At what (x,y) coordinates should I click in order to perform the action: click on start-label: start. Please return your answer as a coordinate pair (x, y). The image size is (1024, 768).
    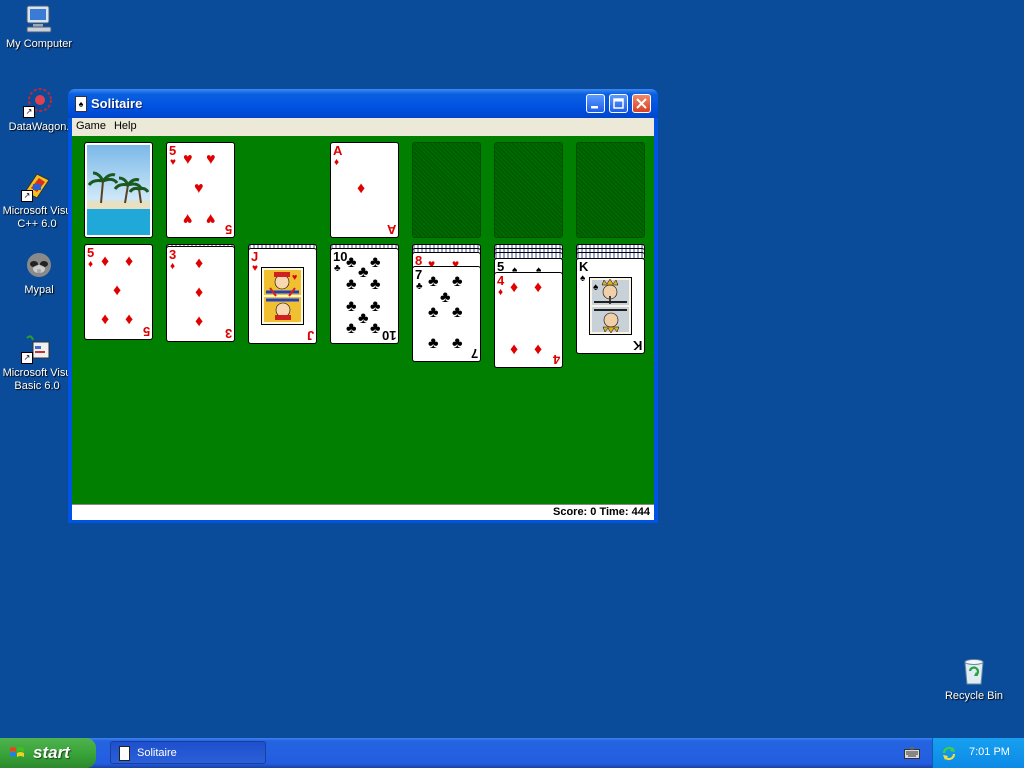
    Looking at the image, I should click on (51, 752).